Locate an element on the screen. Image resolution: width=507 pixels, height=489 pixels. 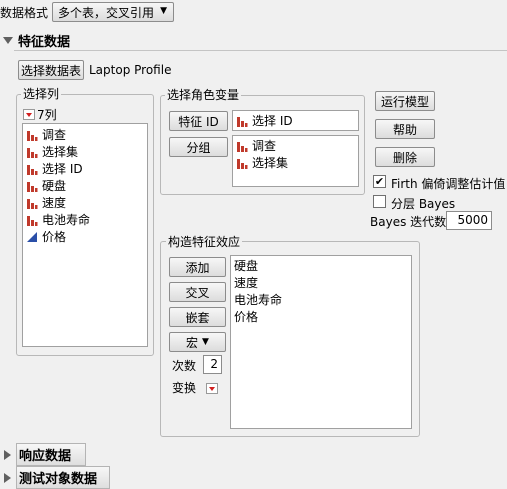
construct-effects-title: 构造特征效应 is located at coordinates (204, 242).